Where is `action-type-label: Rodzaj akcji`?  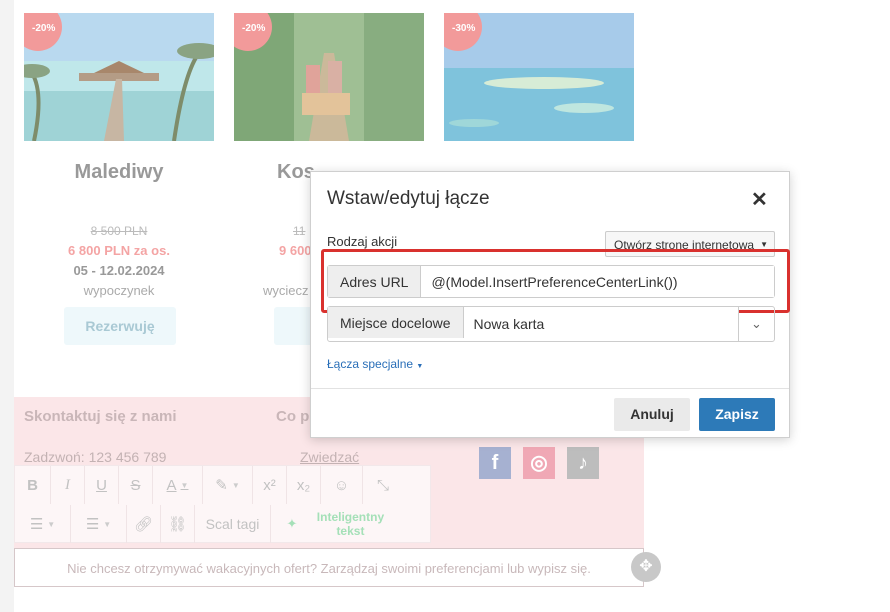
action-type-label: Rodzaj akcji is located at coordinates (362, 241).